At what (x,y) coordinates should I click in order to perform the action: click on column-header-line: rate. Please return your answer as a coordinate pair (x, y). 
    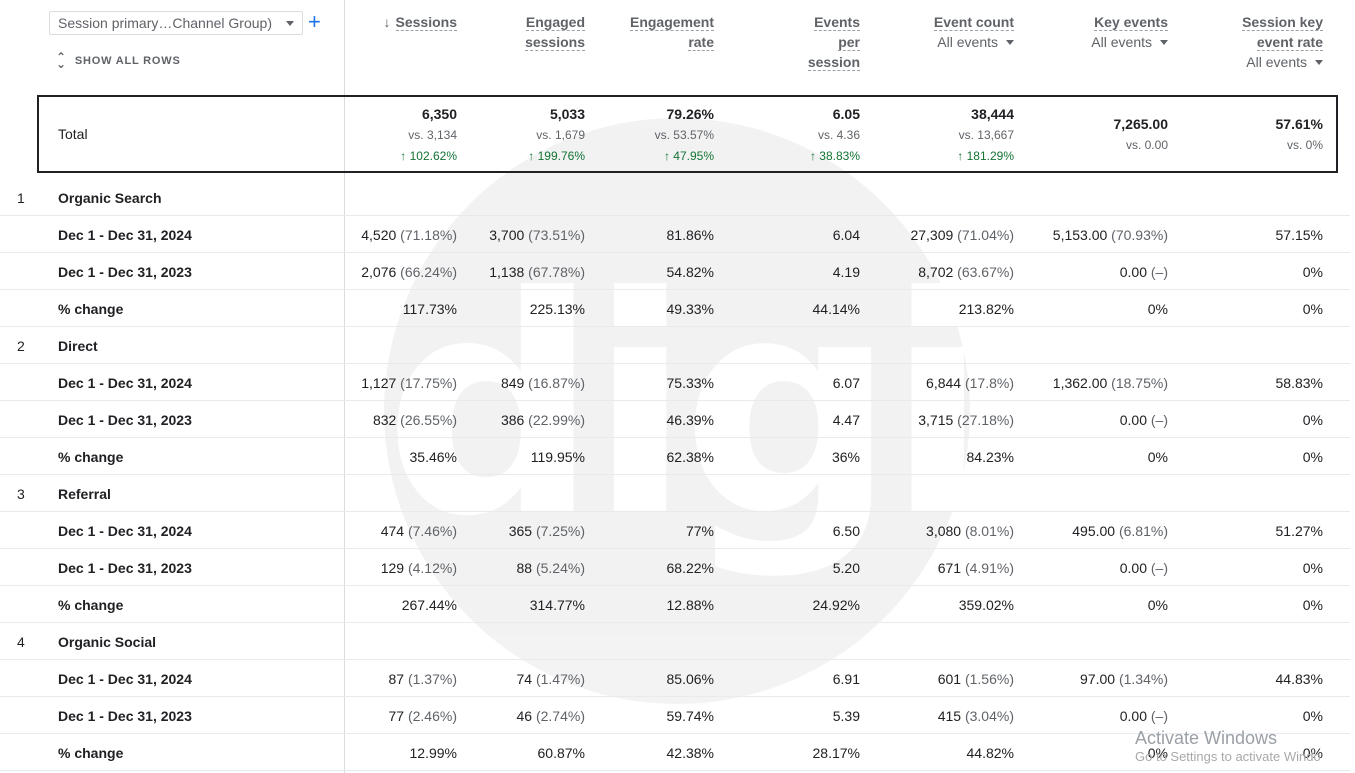
    Looking at the image, I should click on (659, 42).